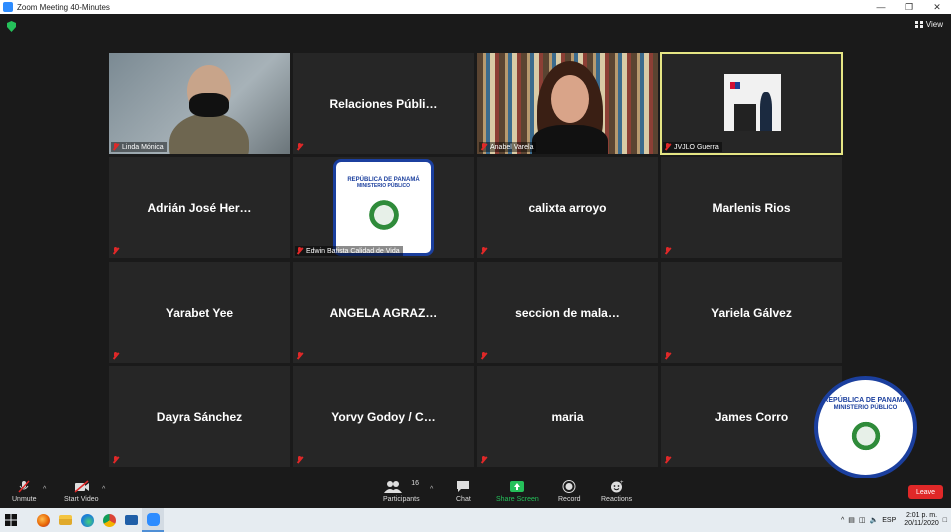 This screenshot has height=532, width=951. What do you see at coordinates (11, 26) in the screenshot?
I see `security-shield-icon` at bounding box center [11, 26].